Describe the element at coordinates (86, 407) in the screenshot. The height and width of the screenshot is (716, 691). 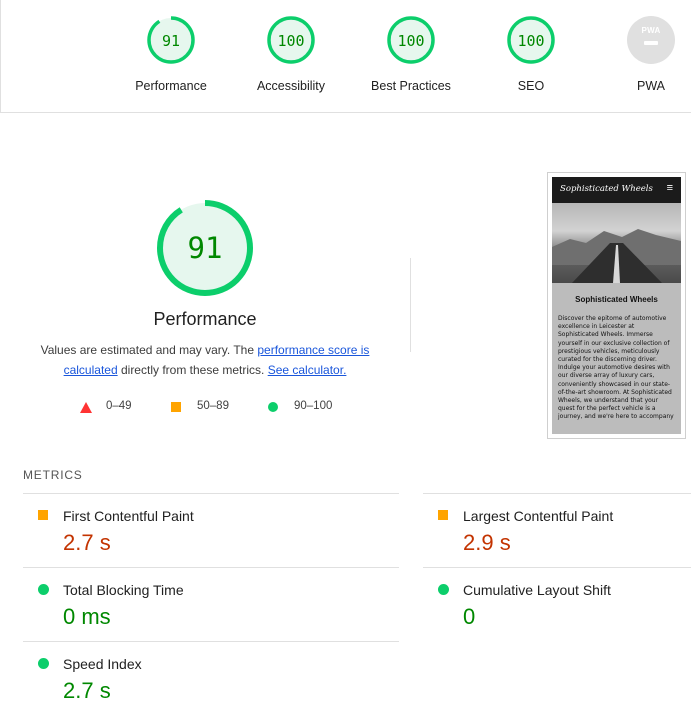
I see `triangle-icon` at that location.